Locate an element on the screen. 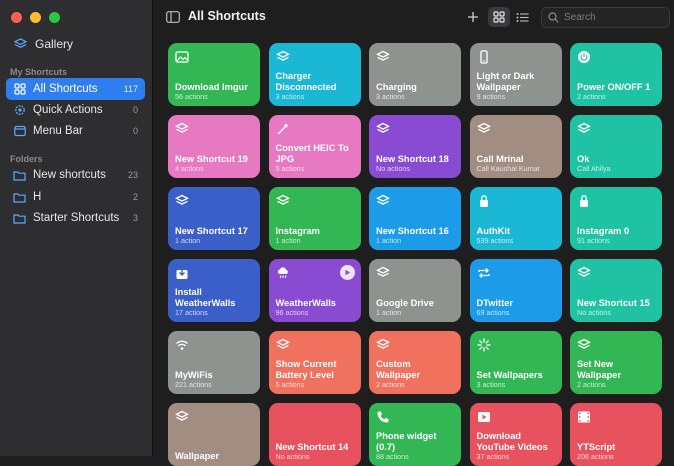 The height and width of the screenshot is (466, 674). shortcut-tile: AuthKit 539 actions is located at coordinates (515, 218).